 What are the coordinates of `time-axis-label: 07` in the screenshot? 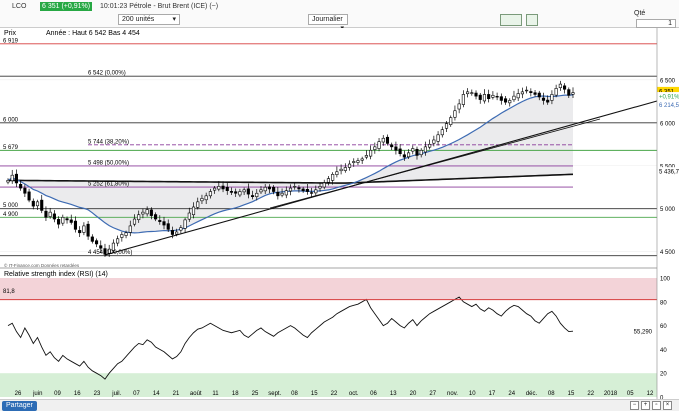 It's located at (136, 394).